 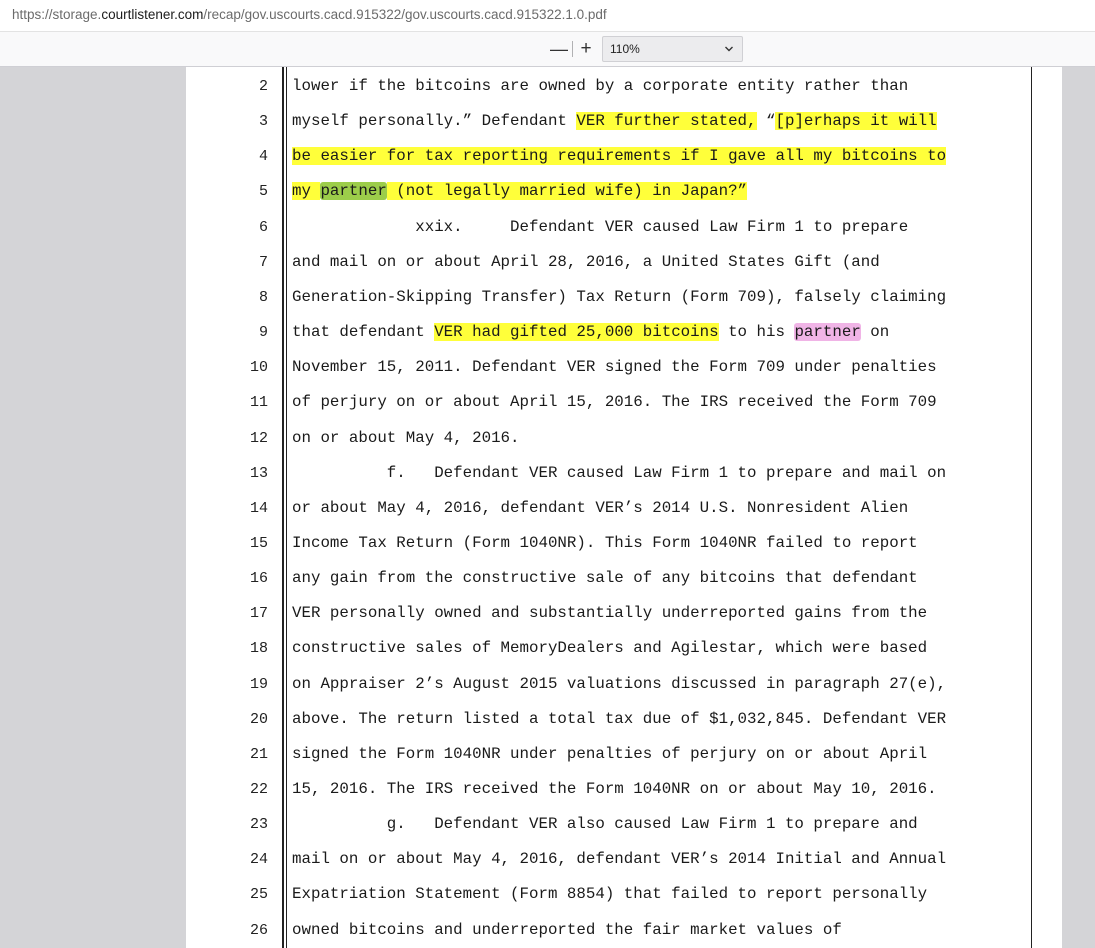 What do you see at coordinates (258, 473) in the screenshot?
I see `line-number: 13` at bounding box center [258, 473].